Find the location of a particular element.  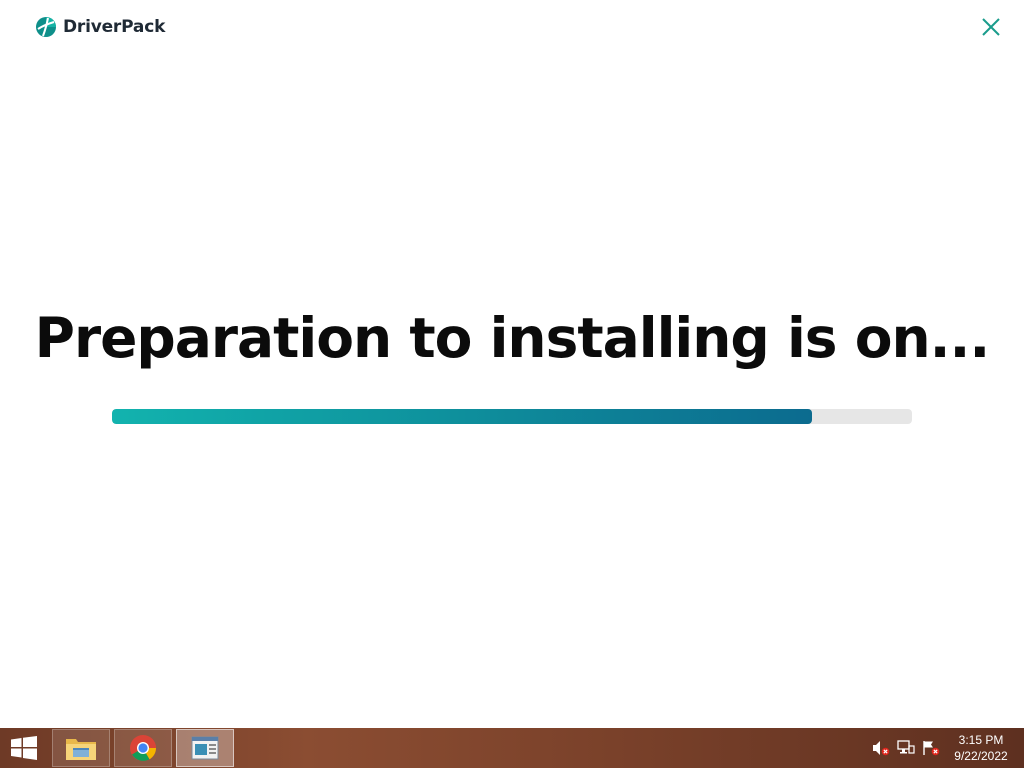

start-button is located at coordinates (24, 748).